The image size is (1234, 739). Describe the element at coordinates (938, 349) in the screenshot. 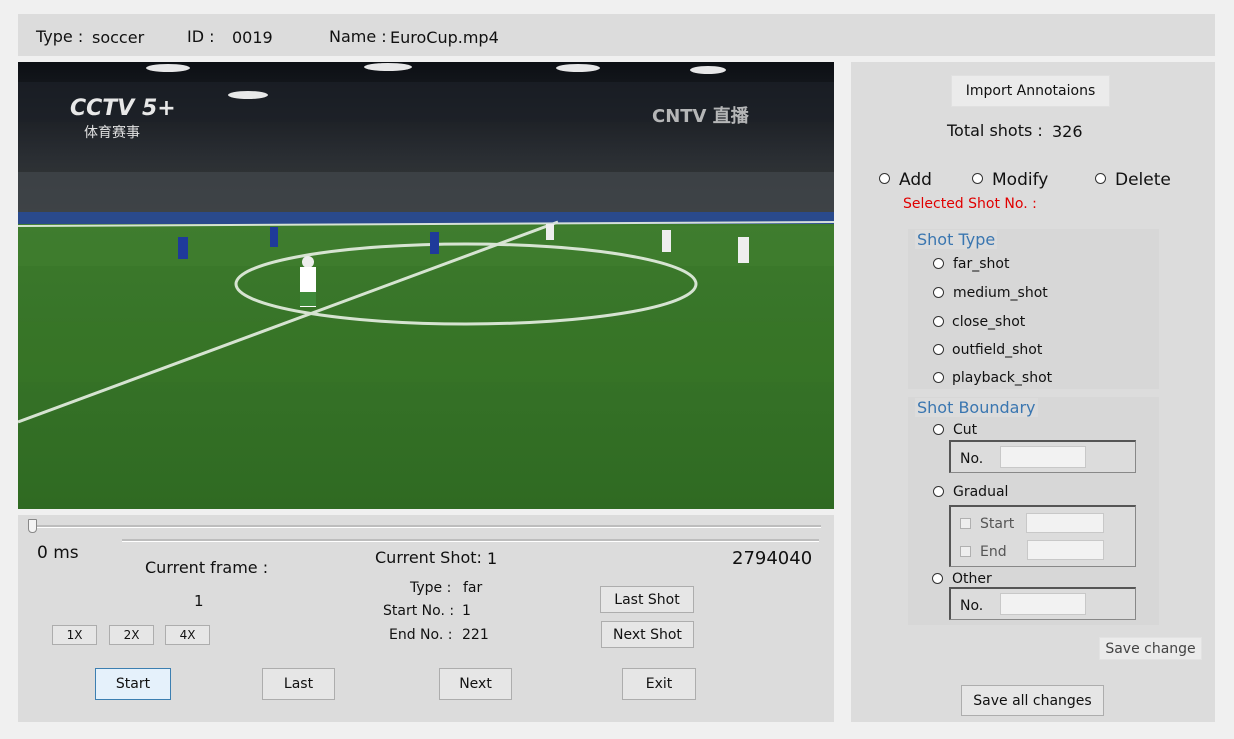

I see `outfield-shot-radio` at that location.